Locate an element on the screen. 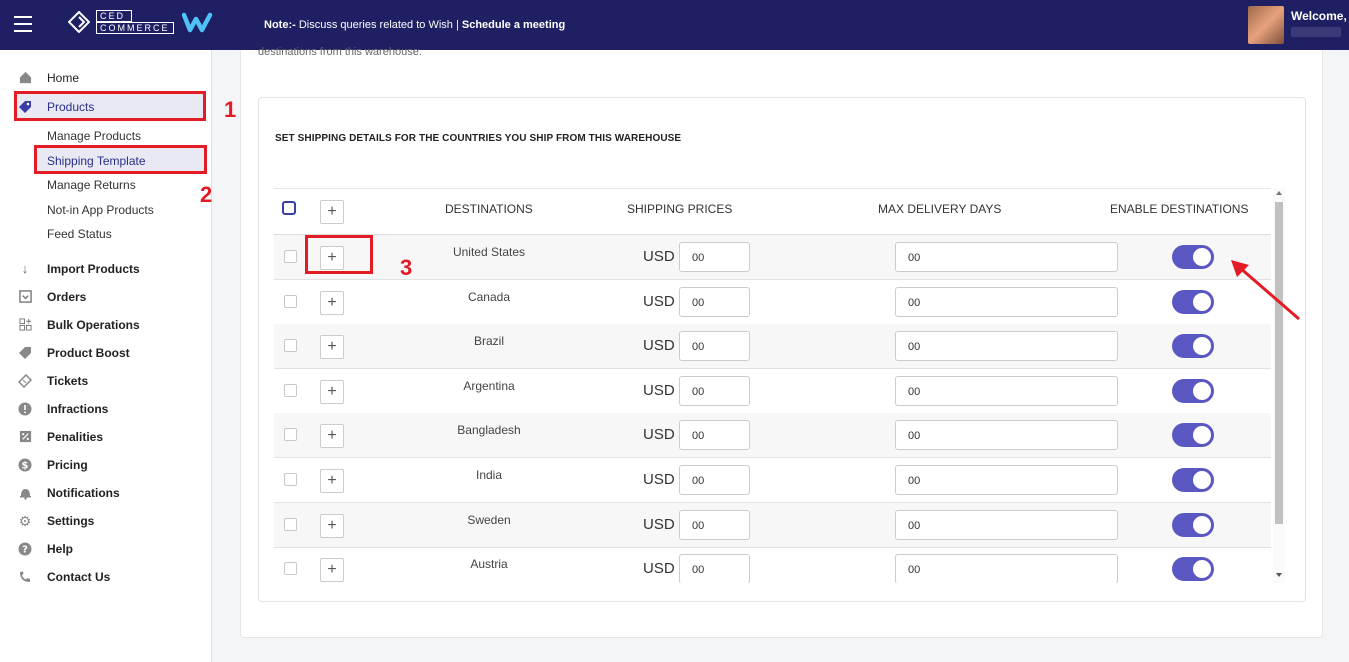  destination-name: Bangladesh is located at coordinates (489, 430).